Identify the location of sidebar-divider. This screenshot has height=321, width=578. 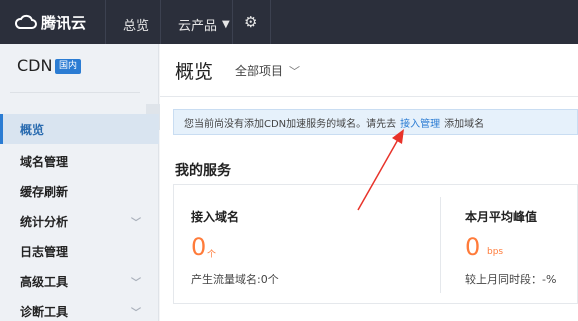
(75, 92).